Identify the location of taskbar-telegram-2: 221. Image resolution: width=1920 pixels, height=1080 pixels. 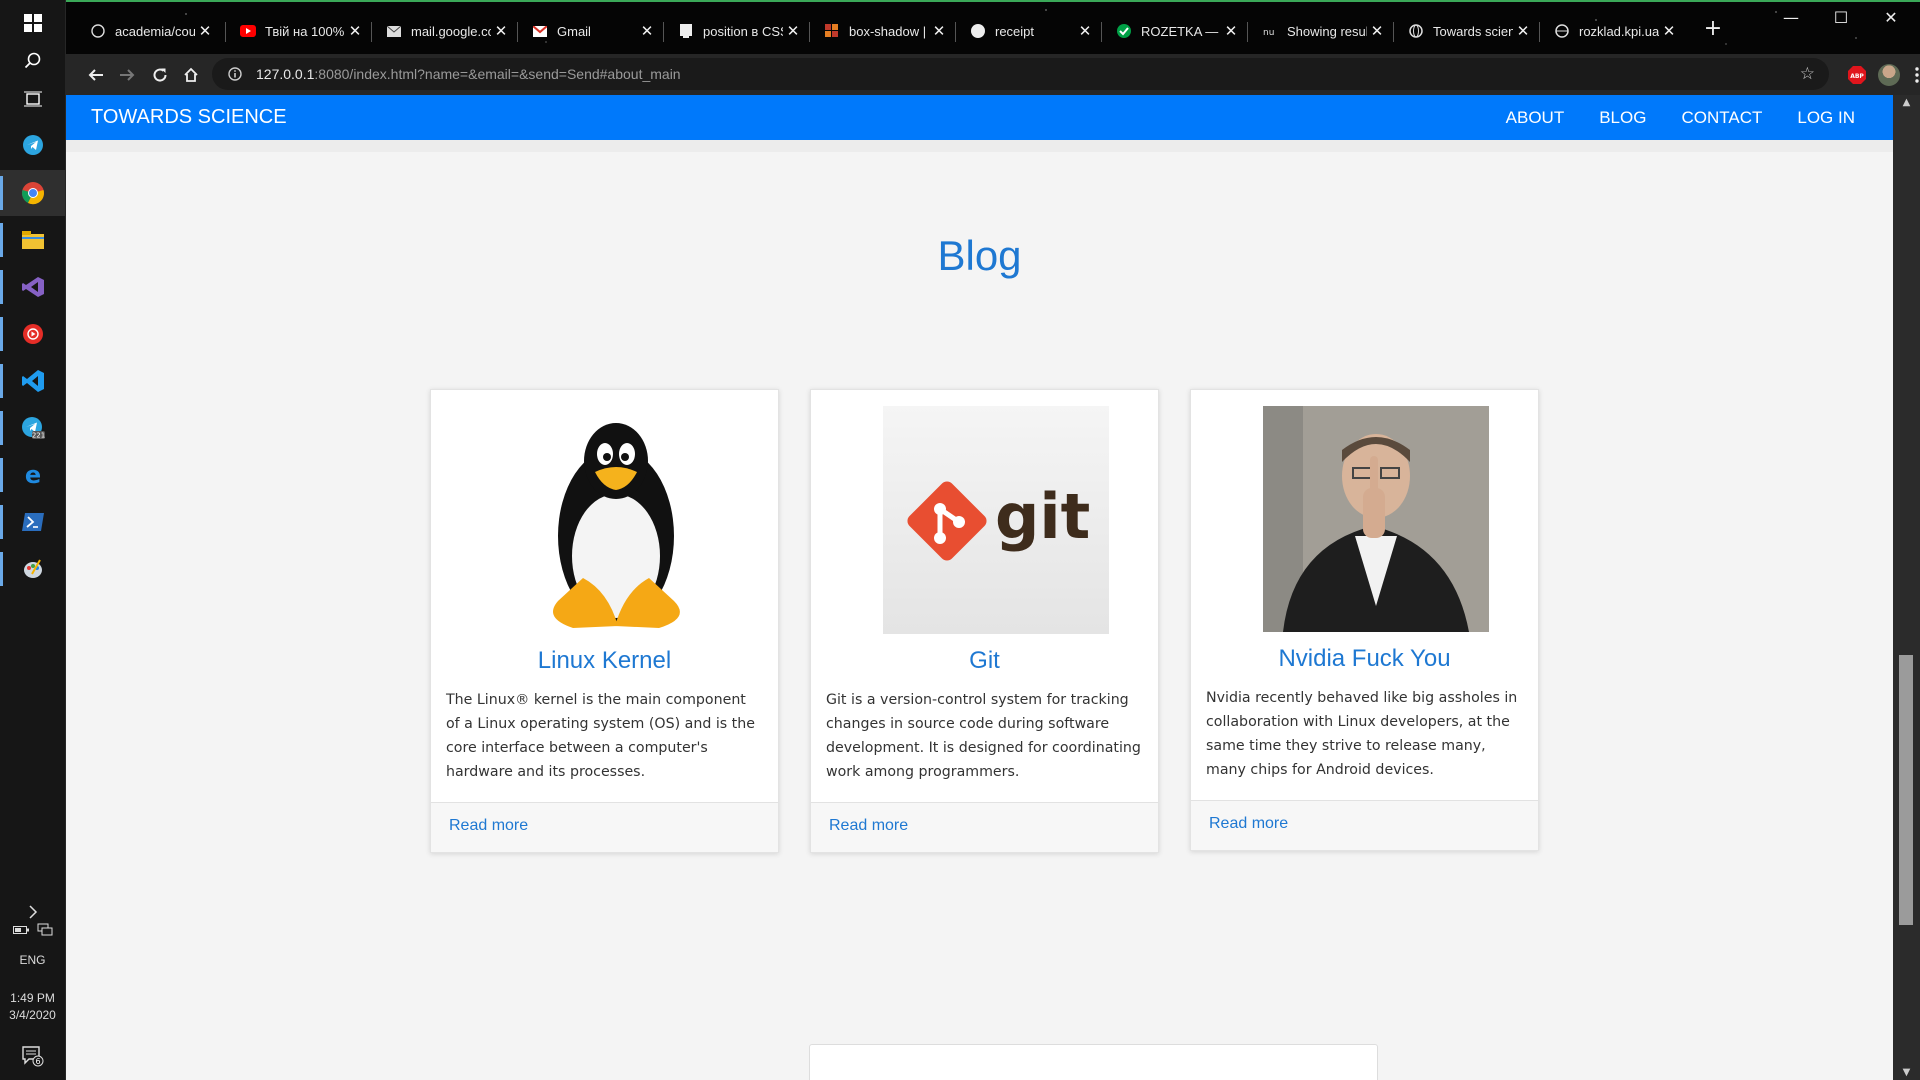
(32, 428).